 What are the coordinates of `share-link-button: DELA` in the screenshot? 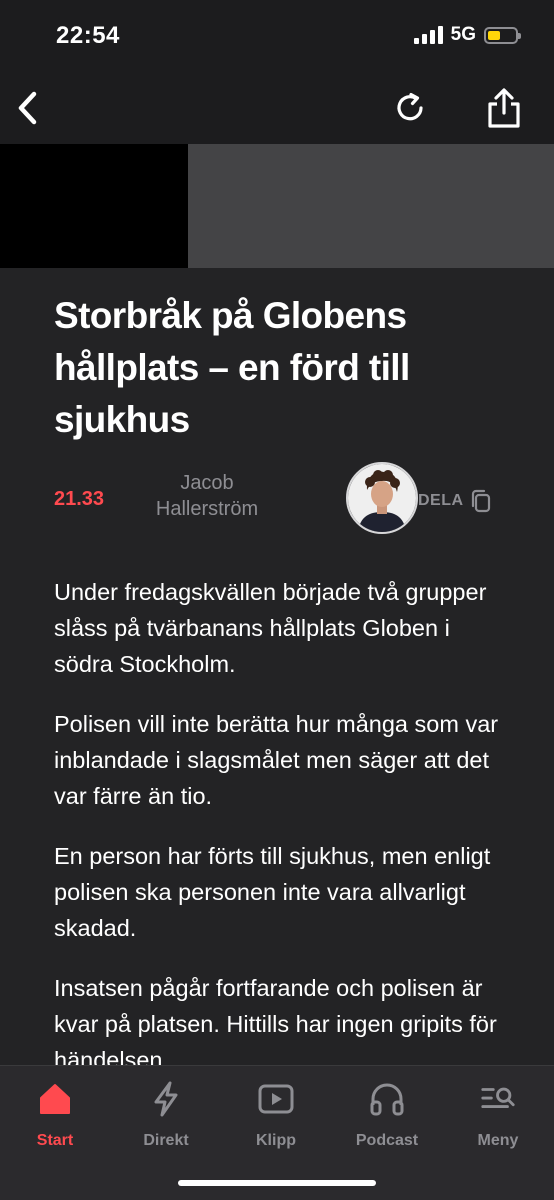 It's located at (455, 501).